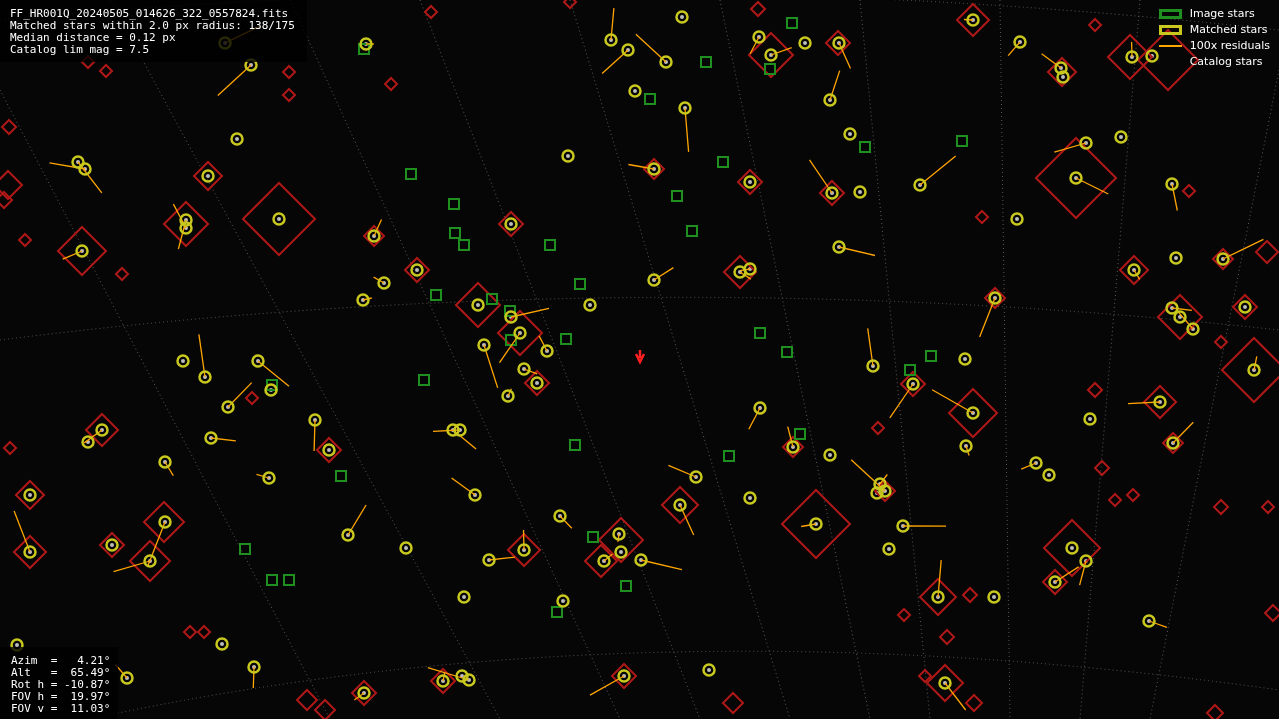 Image resolution: width=1279 pixels, height=719 pixels. I want to click on legend-label: Matched stars, so click(1228, 29).